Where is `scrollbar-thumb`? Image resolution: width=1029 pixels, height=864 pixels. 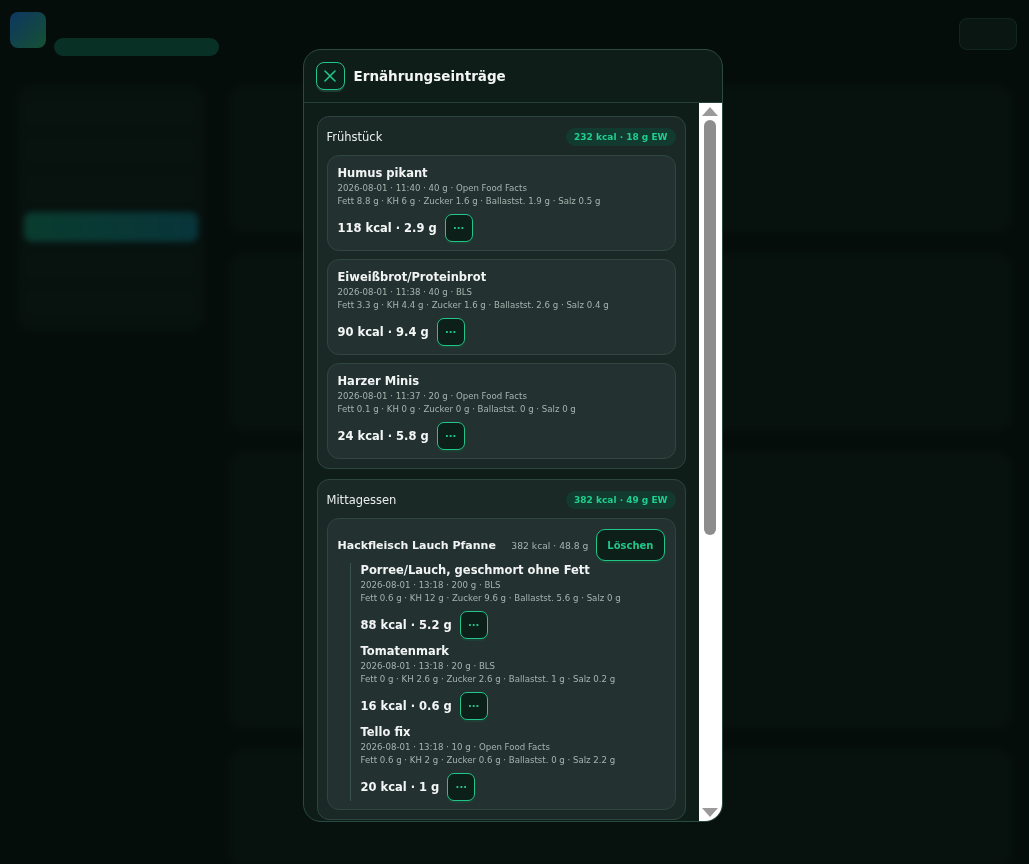
scrollbar-thumb is located at coordinates (710, 327).